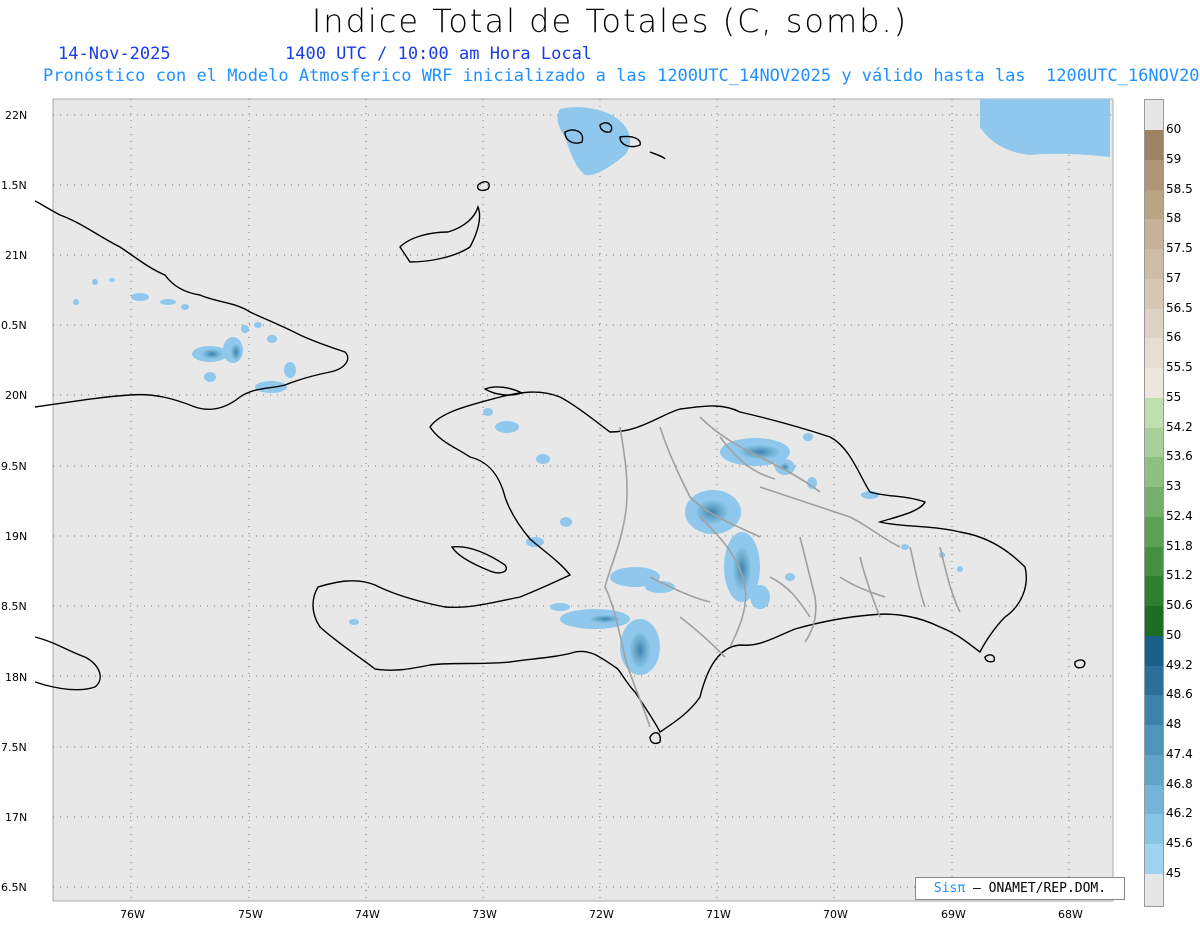 This screenshot has width=1200, height=927. Describe the element at coordinates (1174, 158) in the screenshot. I see `colorbar-label: 59` at that location.